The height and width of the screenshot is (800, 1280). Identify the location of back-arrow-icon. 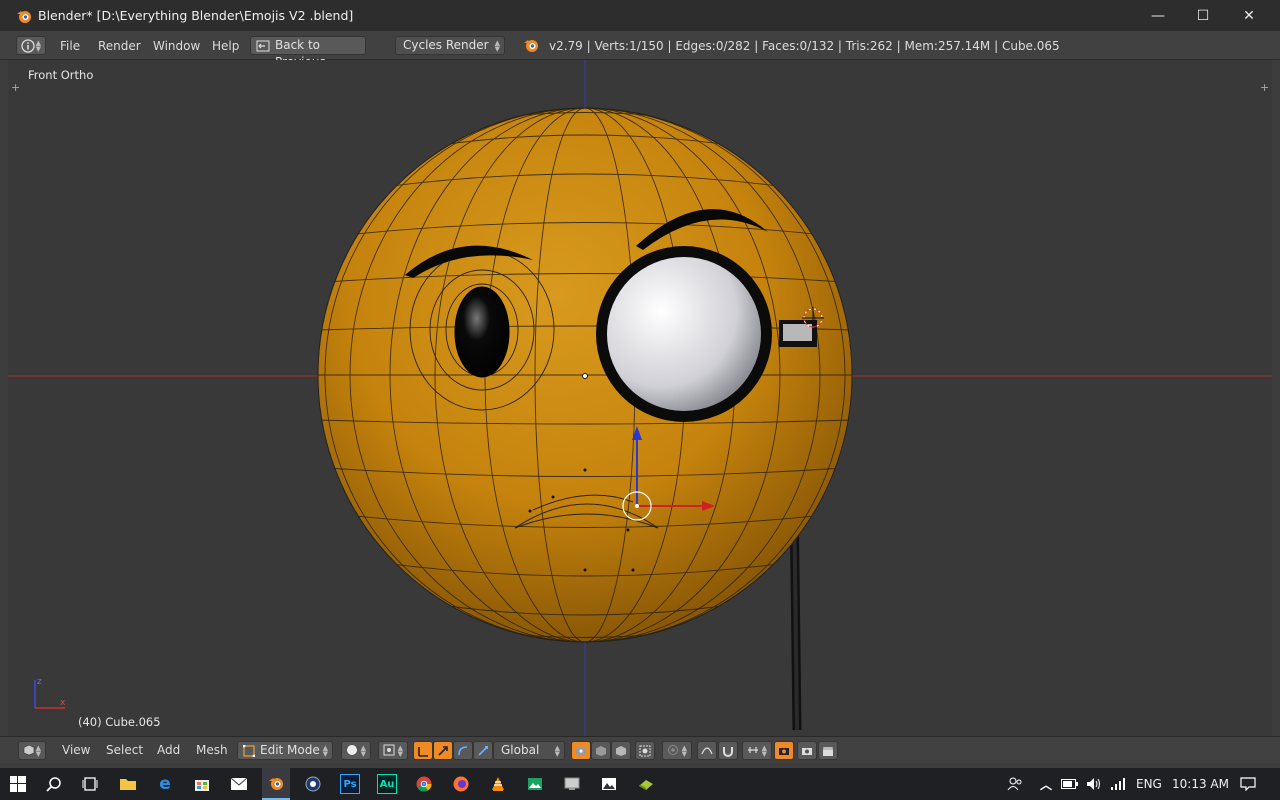
(263, 46).